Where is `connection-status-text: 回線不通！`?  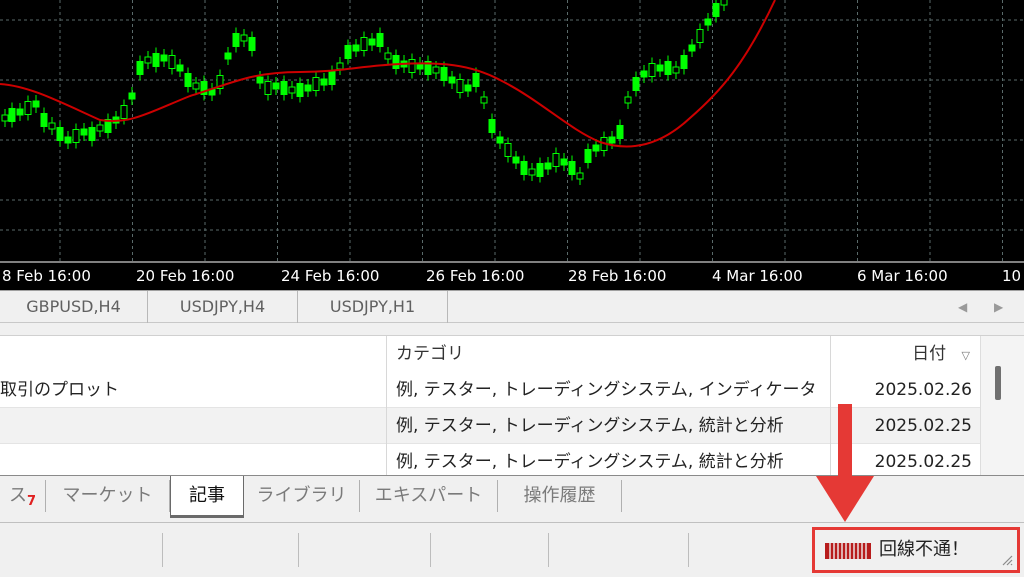
connection-status-text: 回線不通！ is located at coordinates (924, 549).